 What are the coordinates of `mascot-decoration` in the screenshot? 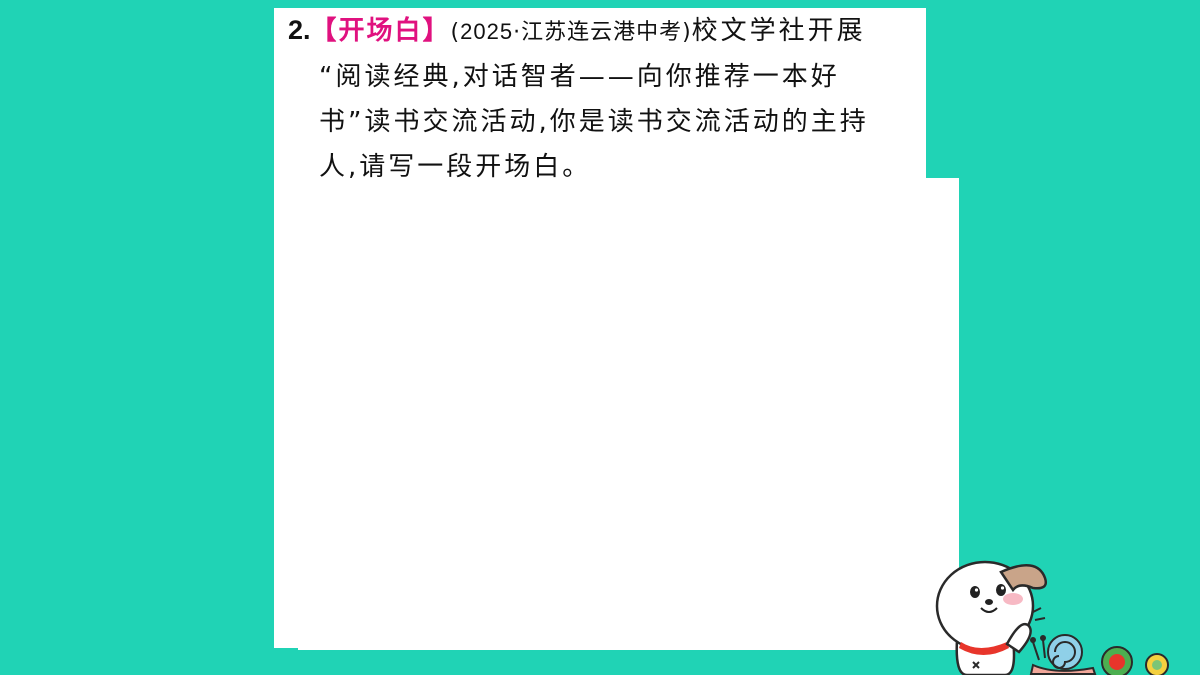 It's located at (1052, 617).